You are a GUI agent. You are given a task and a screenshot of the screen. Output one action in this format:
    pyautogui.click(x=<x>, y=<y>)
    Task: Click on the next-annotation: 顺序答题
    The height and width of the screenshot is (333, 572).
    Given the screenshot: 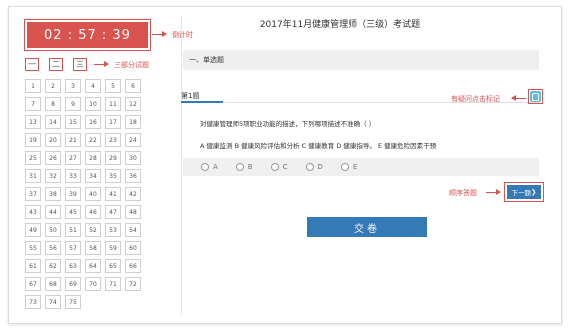 What is the action you would take?
    pyautogui.click(x=463, y=193)
    